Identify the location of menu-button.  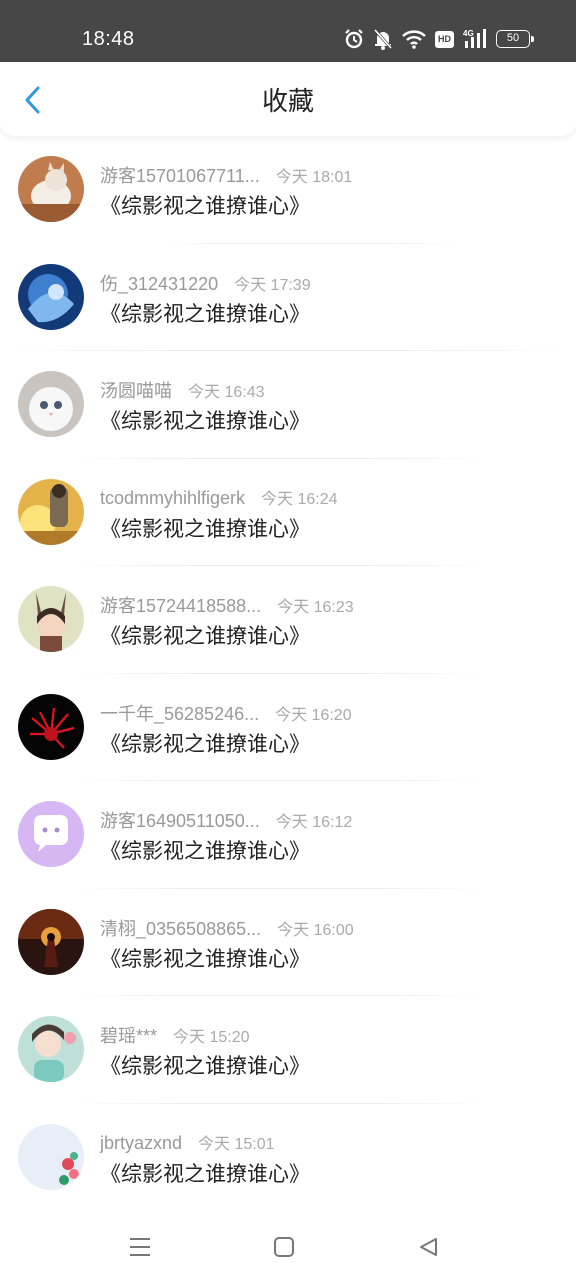
(140, 1247).